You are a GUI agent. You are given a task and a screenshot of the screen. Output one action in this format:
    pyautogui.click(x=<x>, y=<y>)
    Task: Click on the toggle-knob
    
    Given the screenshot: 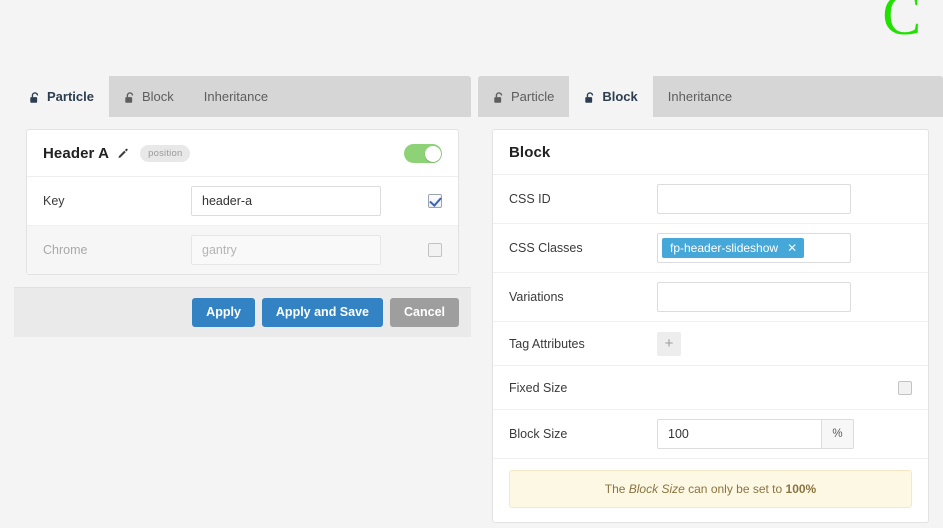 What is the action you would take?
    pyautogui.click(x=432, y=153)
    